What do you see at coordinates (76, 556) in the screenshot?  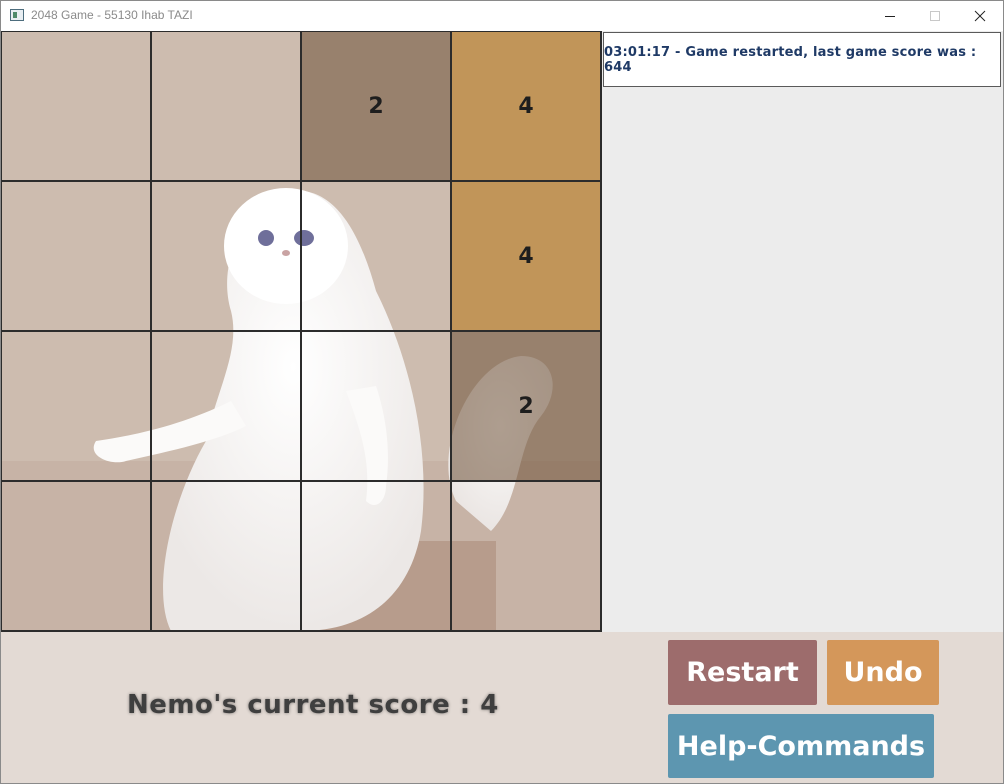 I see `tile-r4-c1` at bounding box center [76, 556].